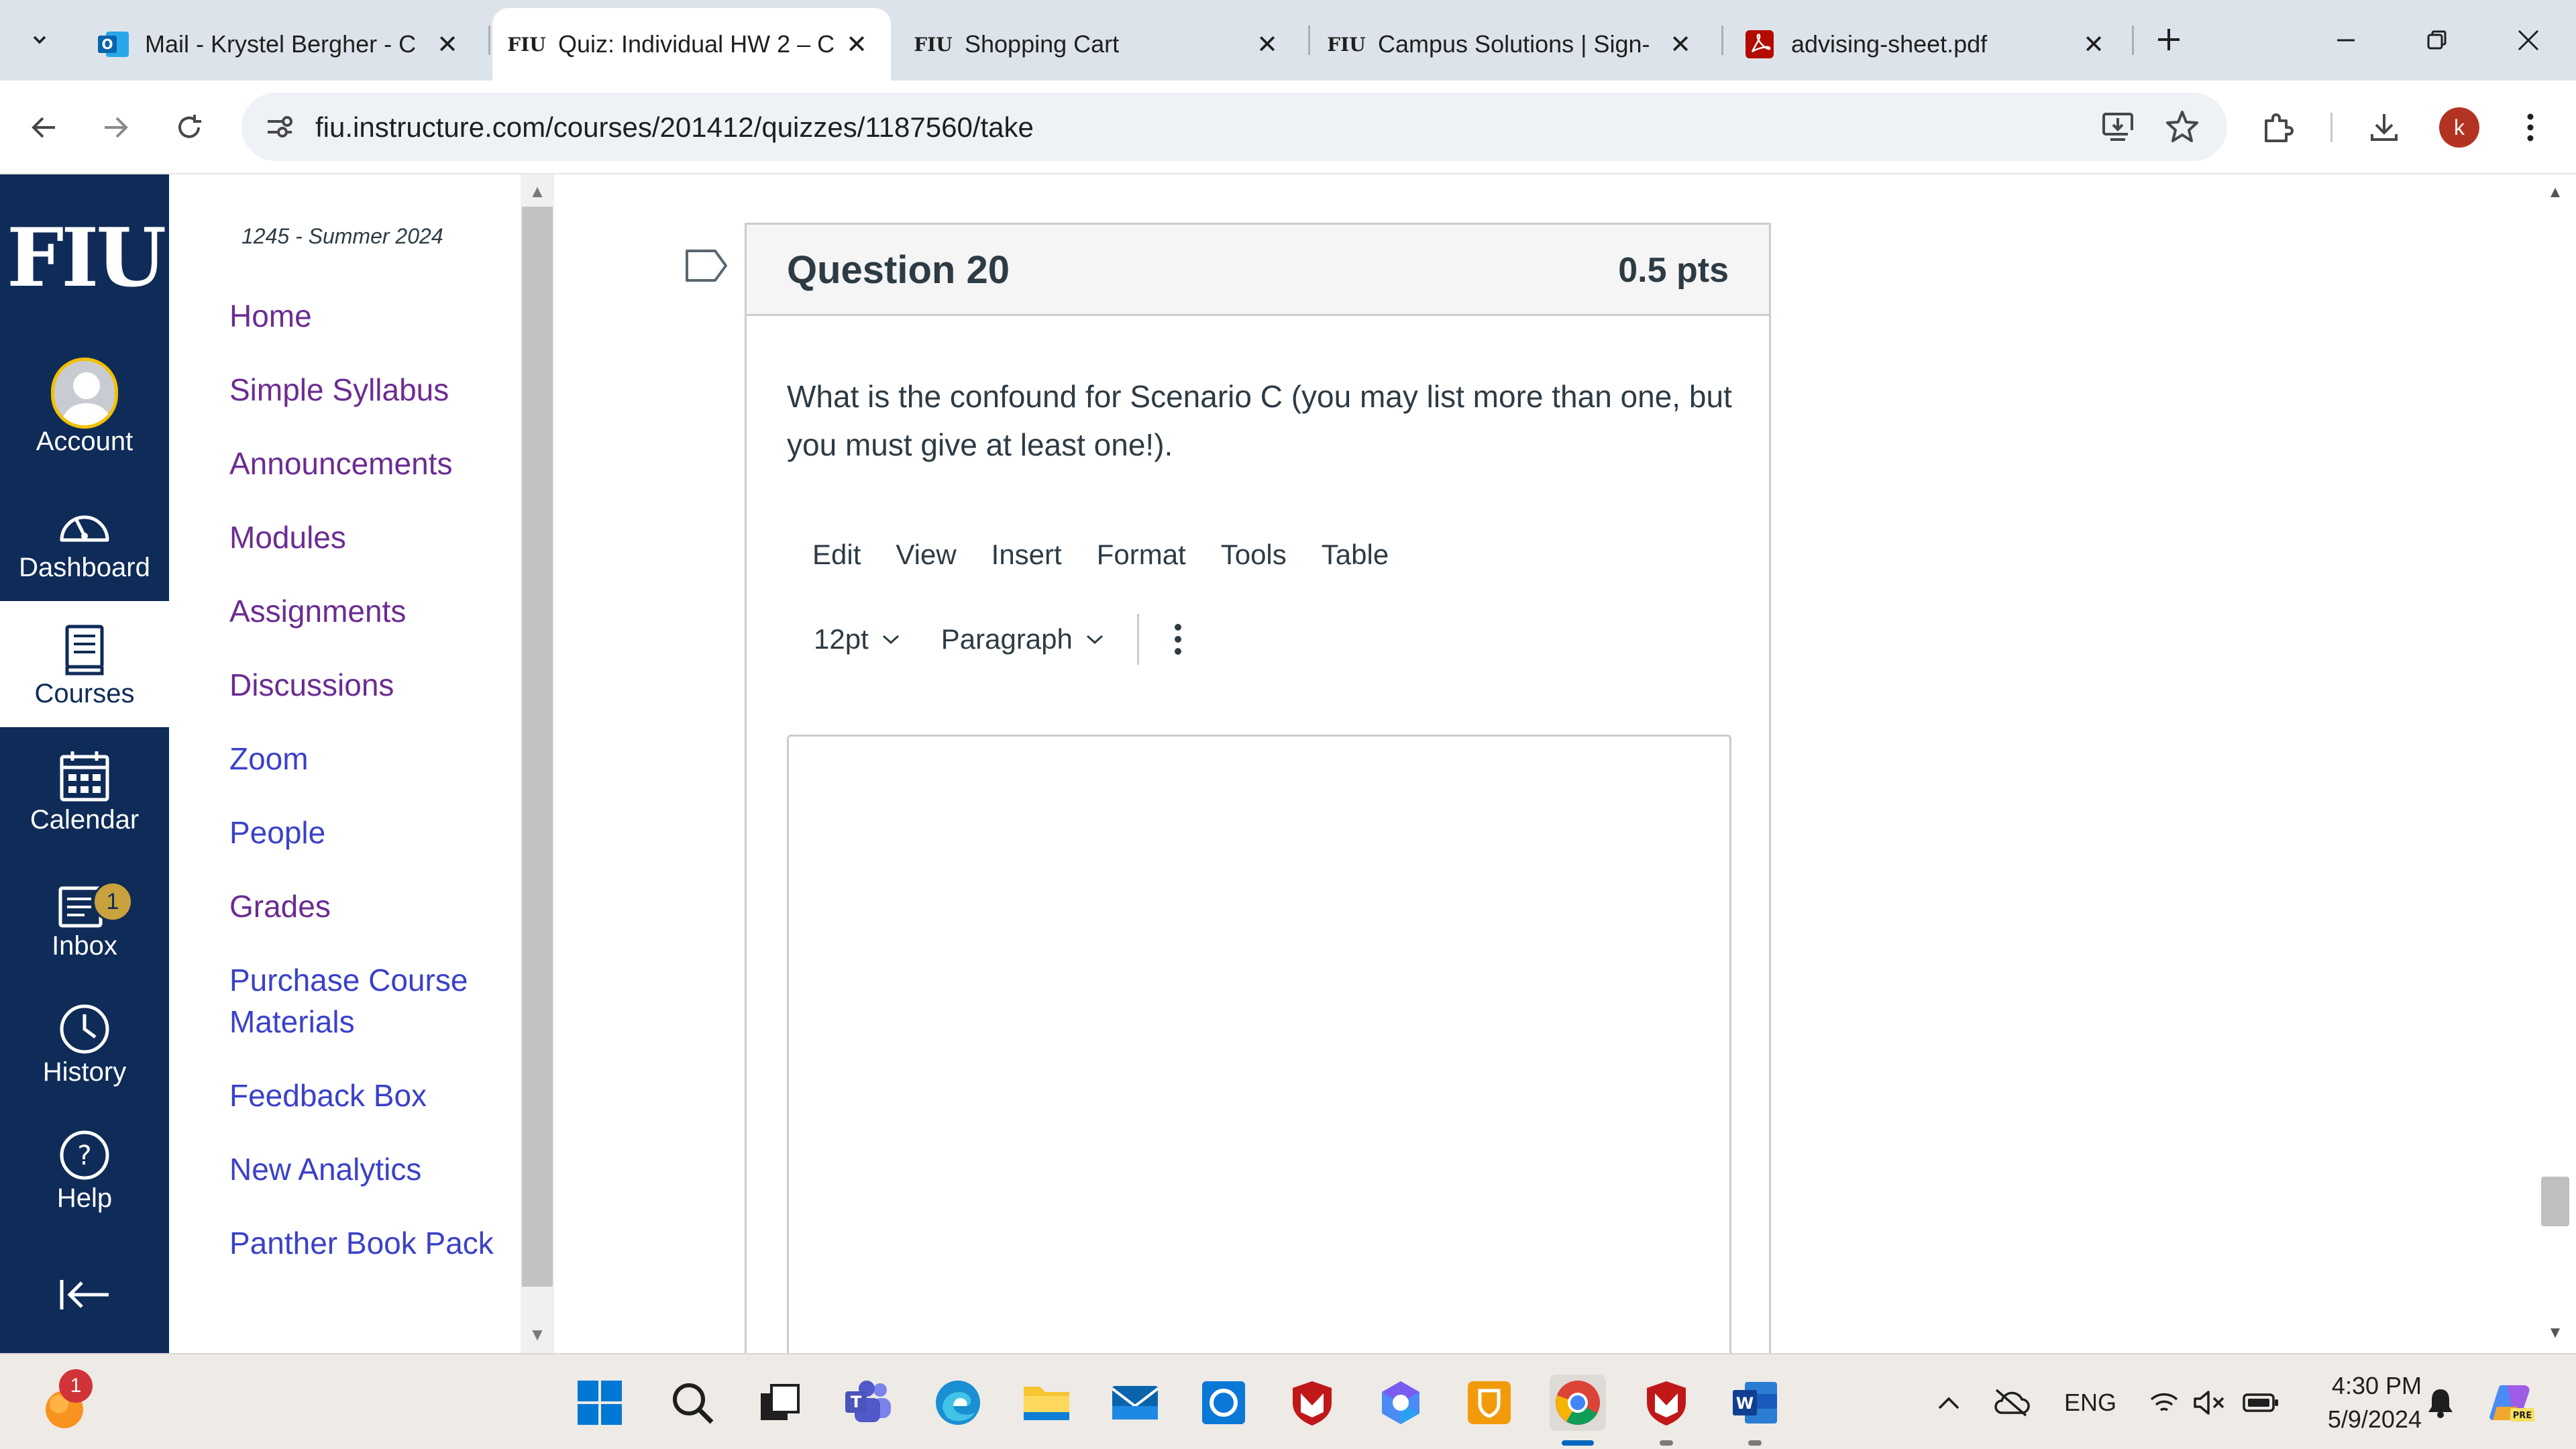  I want to click on copilot-app, so click(1401, 1403).